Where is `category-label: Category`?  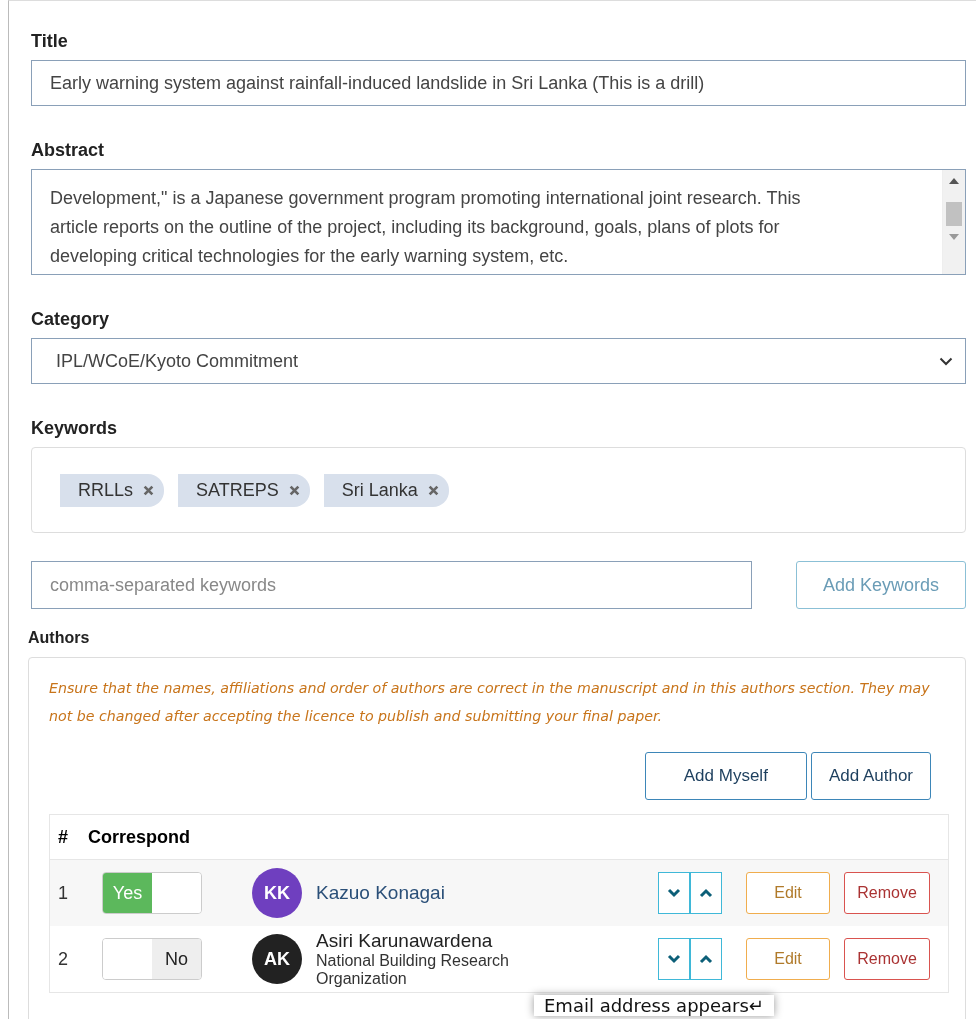
category-label: Category is located at coordinates (71, 319).